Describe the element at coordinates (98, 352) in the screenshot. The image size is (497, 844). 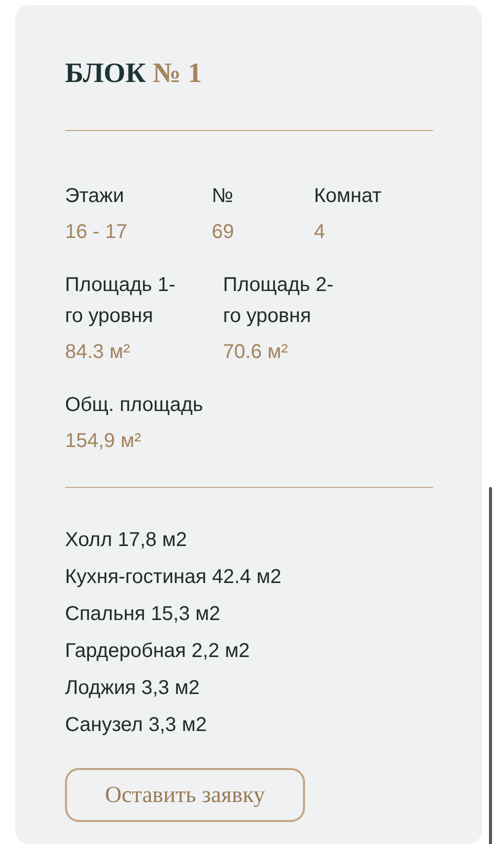
I see `area-value: 84.3 м²` at that location.